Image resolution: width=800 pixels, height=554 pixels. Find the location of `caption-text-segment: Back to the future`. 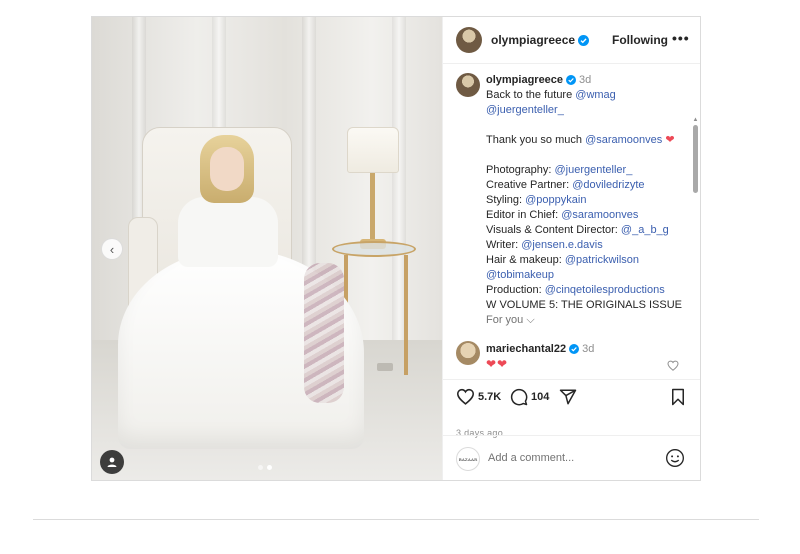

caption-text-segment: Back to the future is located at coordinates (531, 95).